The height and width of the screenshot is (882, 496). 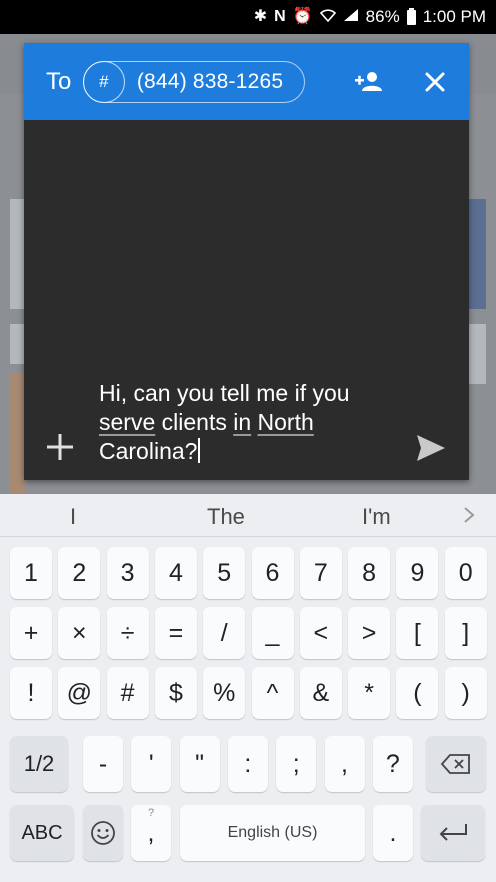 I want to click on send-icon, so click(x=431, y=448).